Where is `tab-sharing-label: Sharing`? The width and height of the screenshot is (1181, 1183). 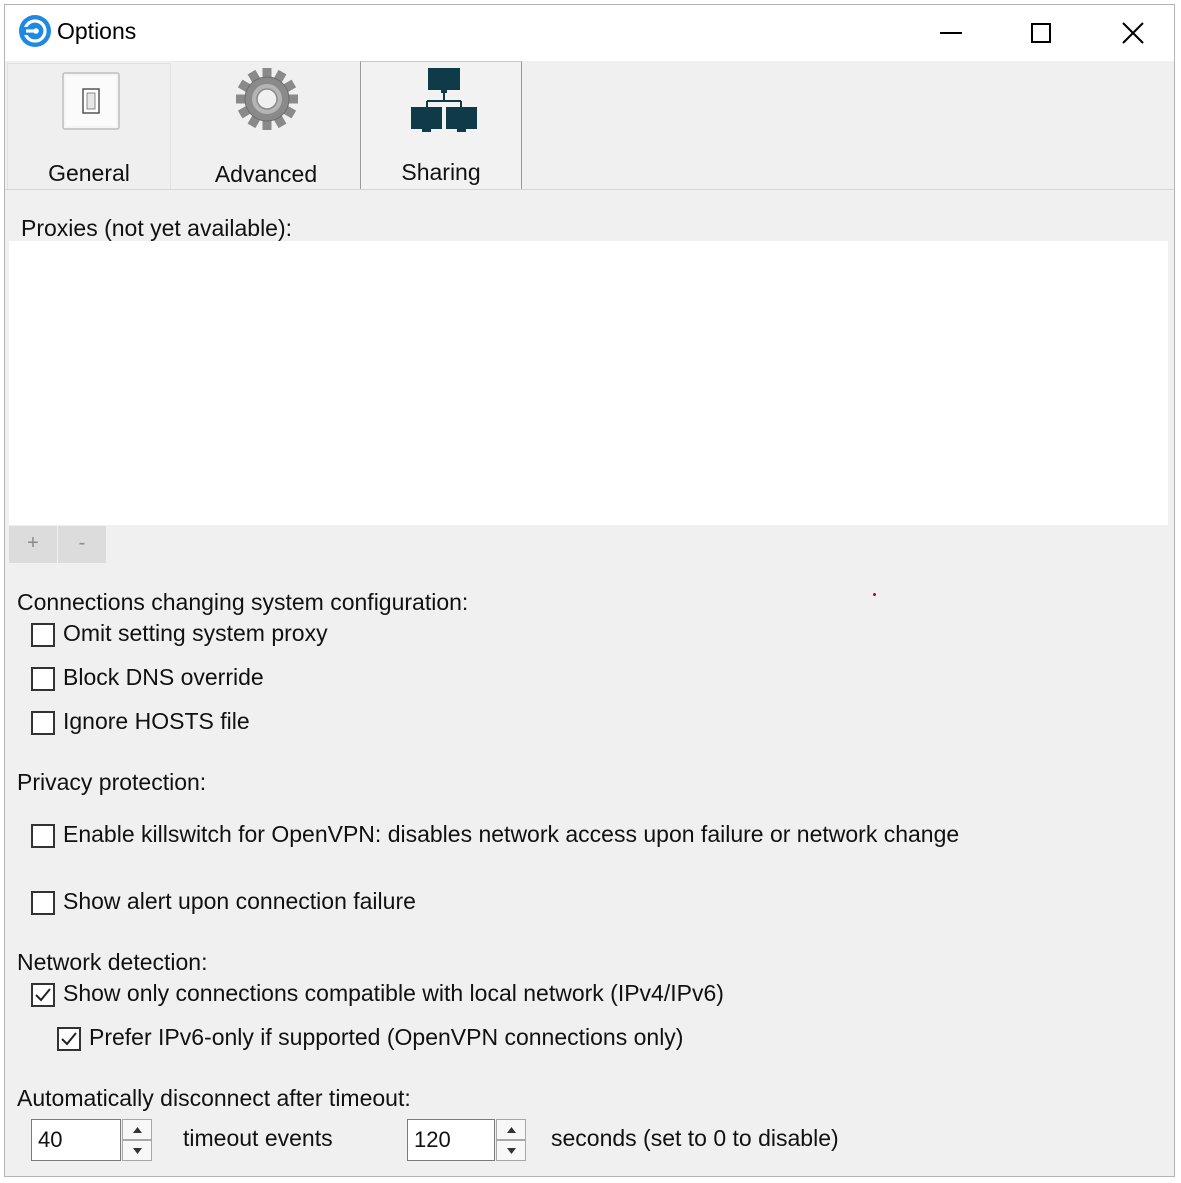
tab-sharing-label: Sharing is located at coordinates (441, 172).